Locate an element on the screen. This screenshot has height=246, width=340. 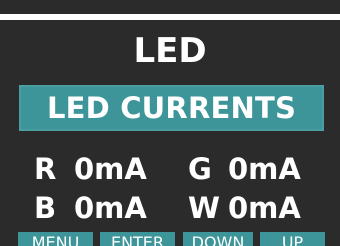
reading-red: R 0mA is located at coordinates (90, 169).